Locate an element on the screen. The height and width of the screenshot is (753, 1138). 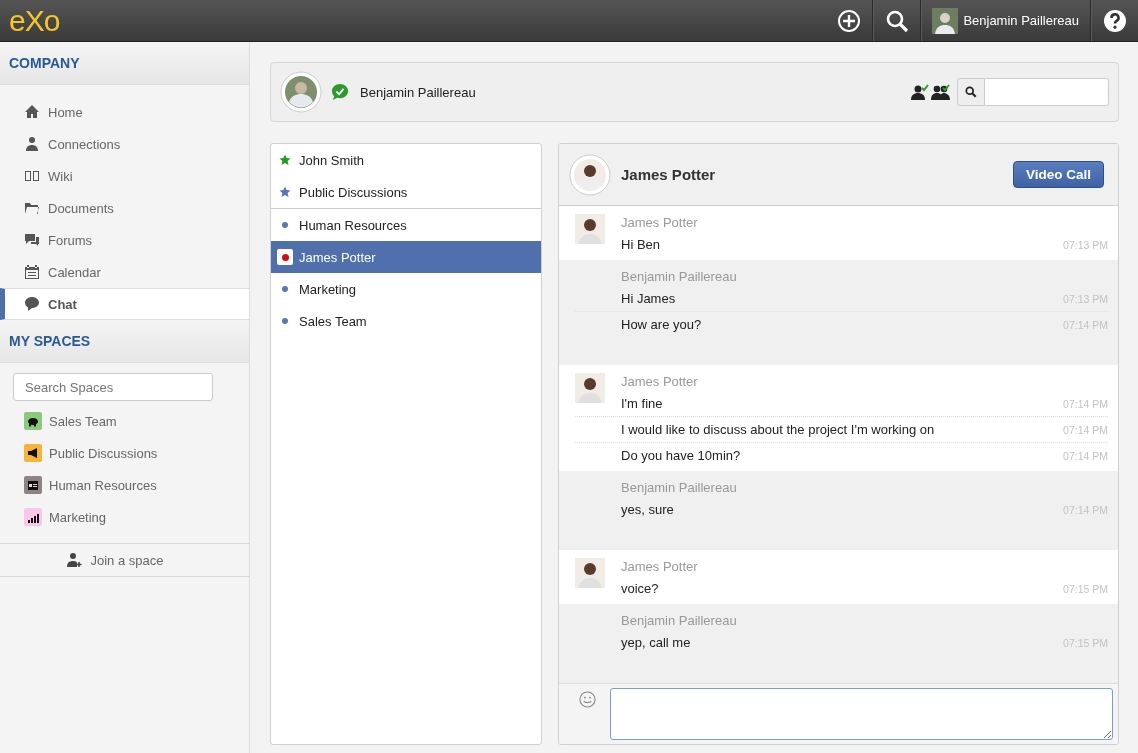
message-text: yes, sure is located at coordinates (647, 509).